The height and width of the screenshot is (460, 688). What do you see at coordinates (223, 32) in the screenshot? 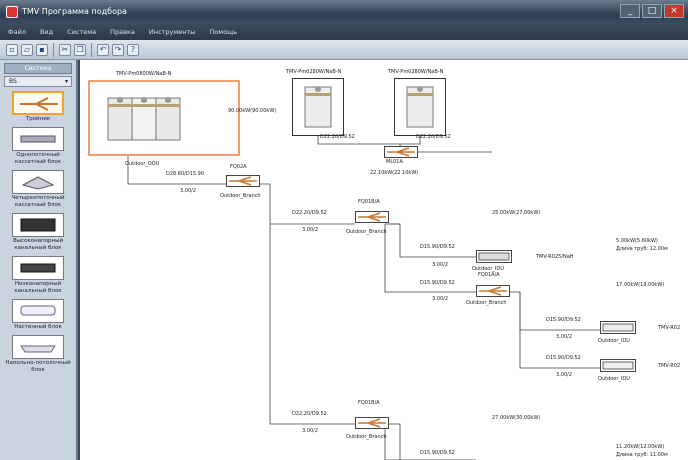
I see `menu-help: Помощь` at bounding box center [223, 32].